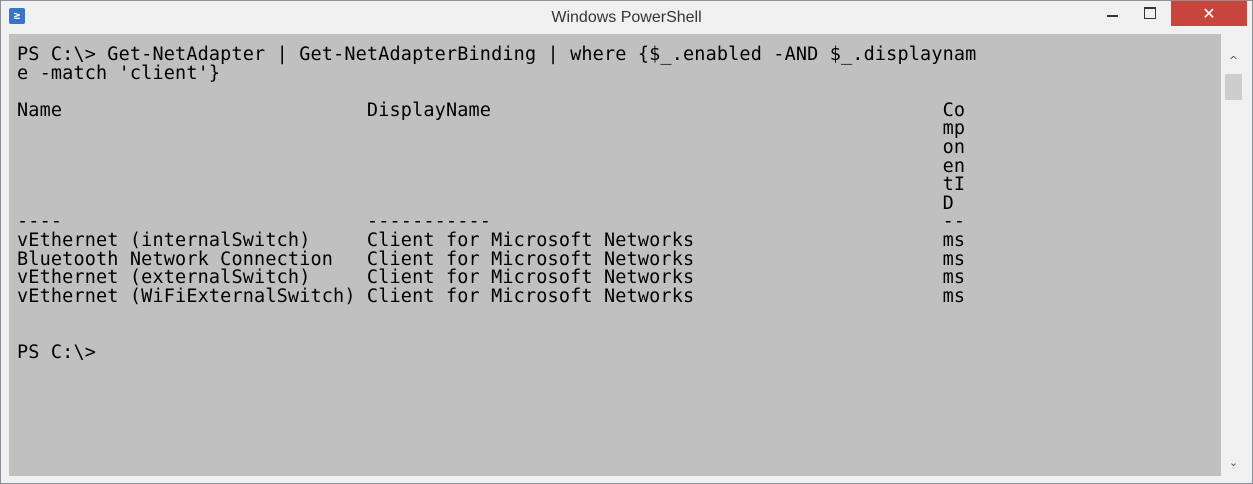  Describe the element at coordinates (1233, 61) in the screenshot. I see `scroll-up-icon: ^` at that location.